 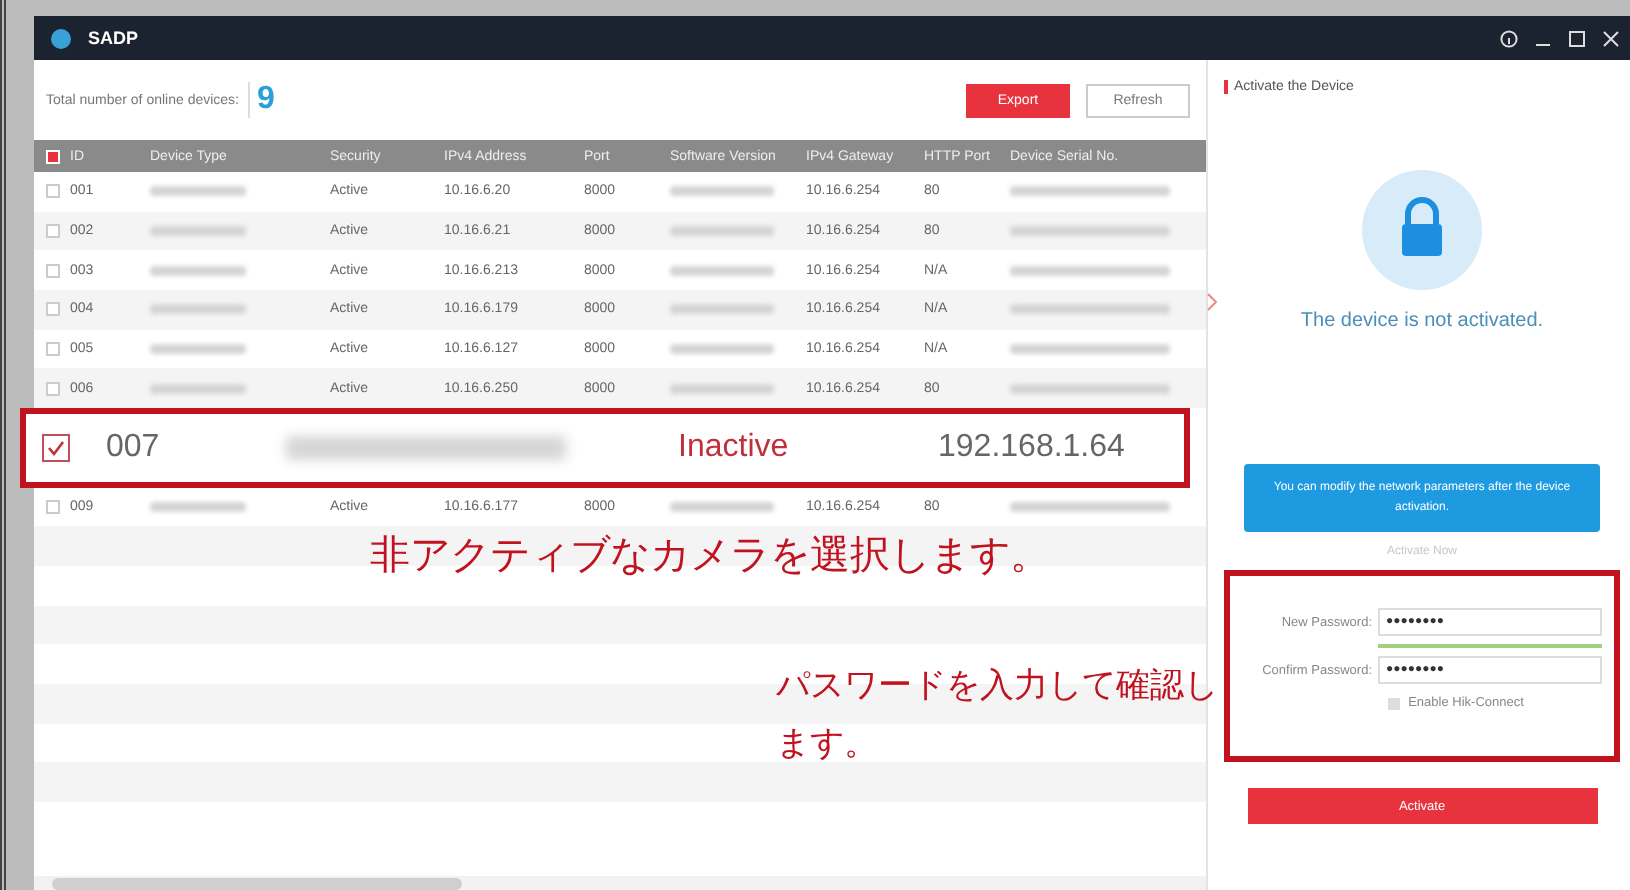 I want to click on table-cell-text: 007, so click(x=134, y=447).